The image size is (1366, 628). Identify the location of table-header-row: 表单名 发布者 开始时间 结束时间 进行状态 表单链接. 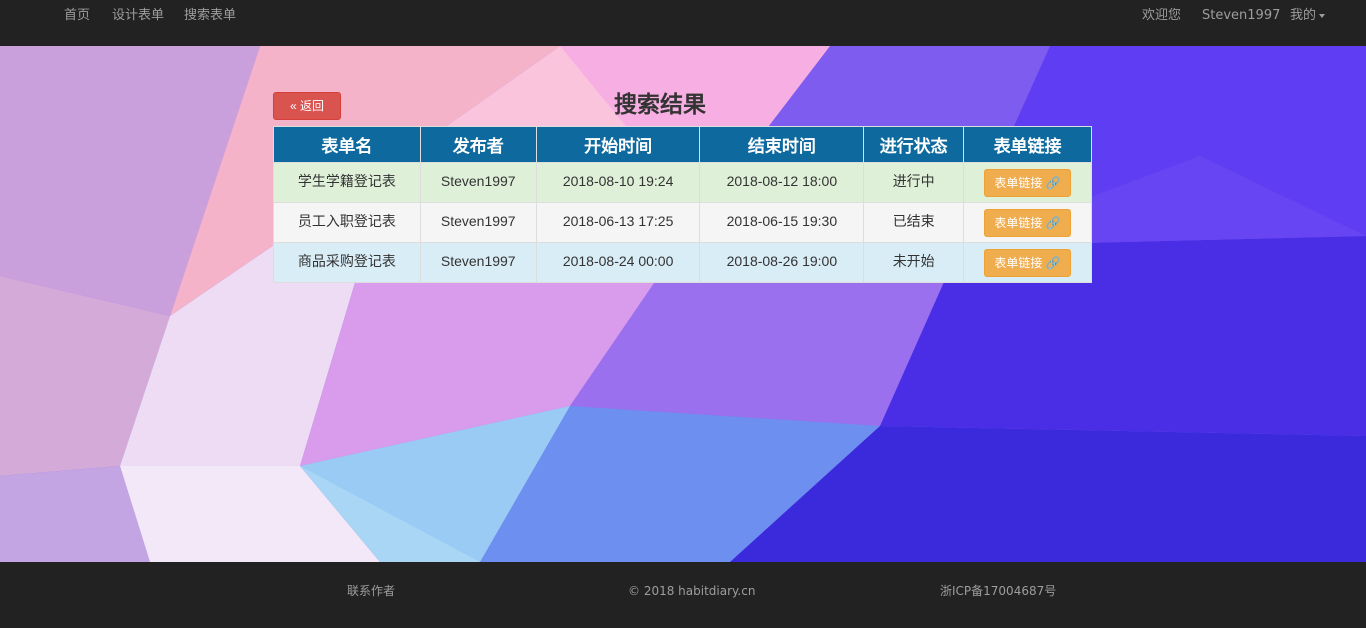
(682, 144).